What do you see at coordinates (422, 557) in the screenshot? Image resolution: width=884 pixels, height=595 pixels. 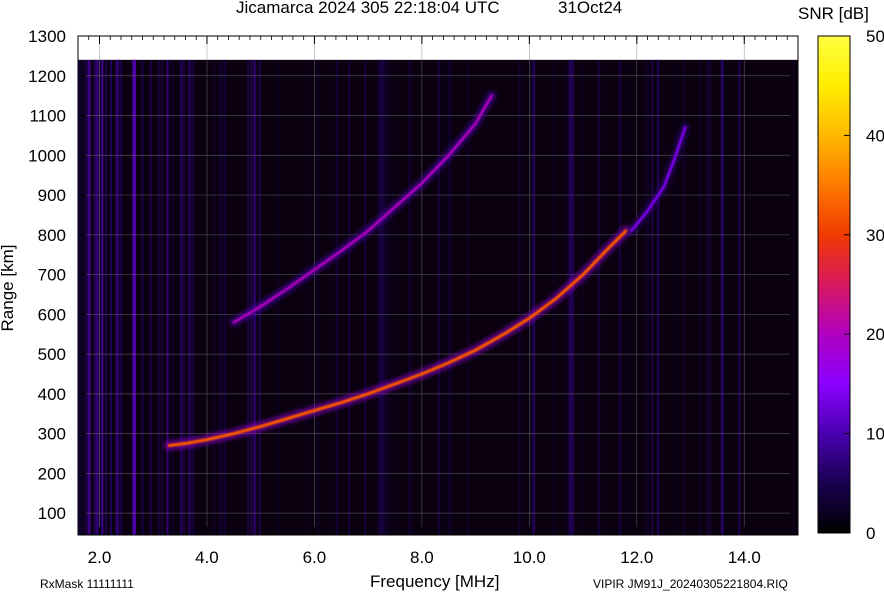 I see `x-tick-label: 8.0` at bounding box center [422, 557].